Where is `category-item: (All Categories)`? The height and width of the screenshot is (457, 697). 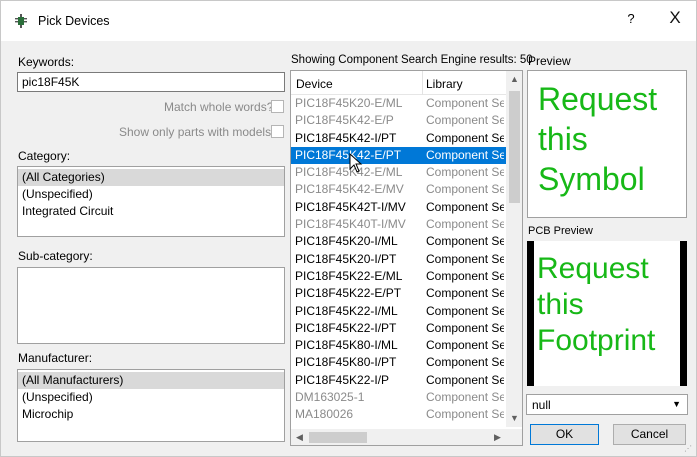
category-item: (All Categories) is located at coordinates (151, 177).